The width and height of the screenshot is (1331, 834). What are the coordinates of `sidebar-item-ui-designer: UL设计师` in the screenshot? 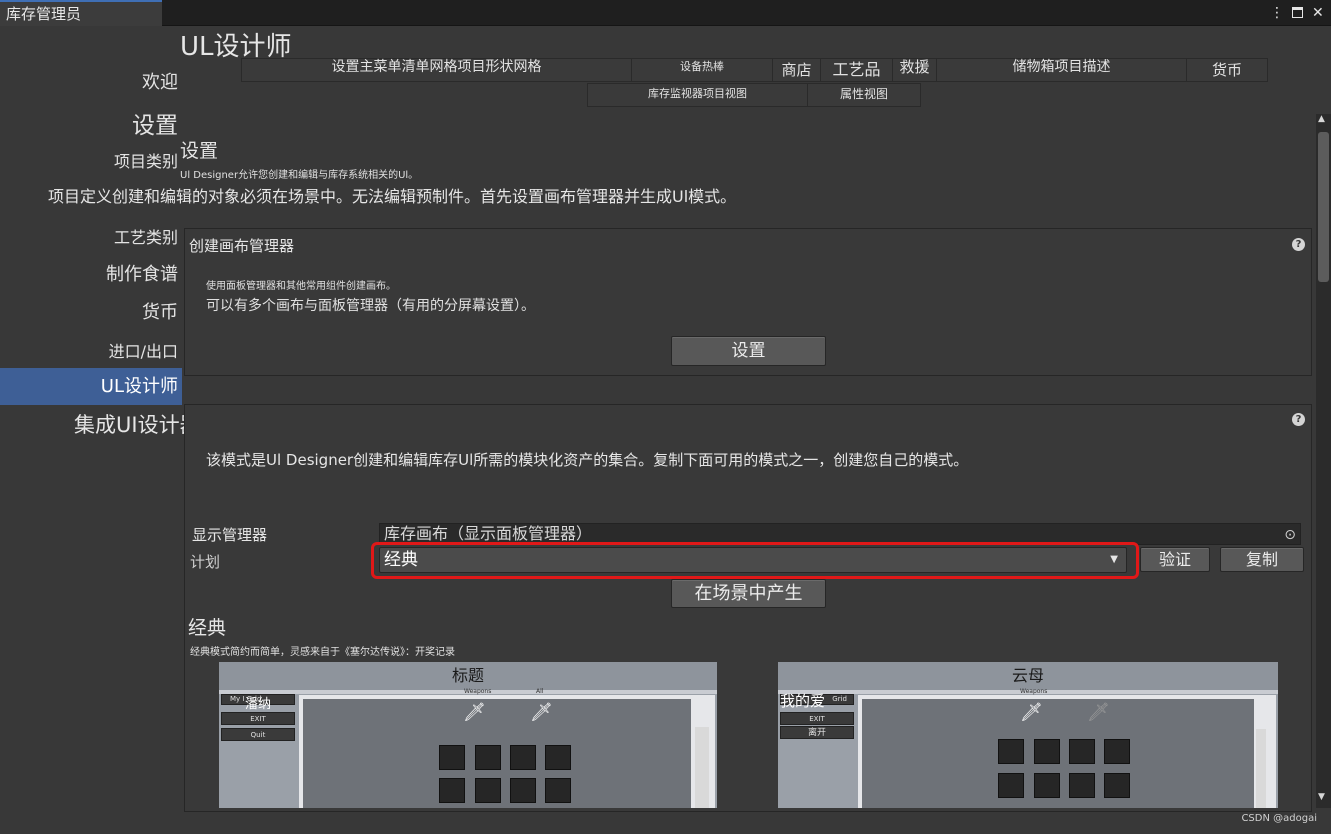 It's located at (91, 386).